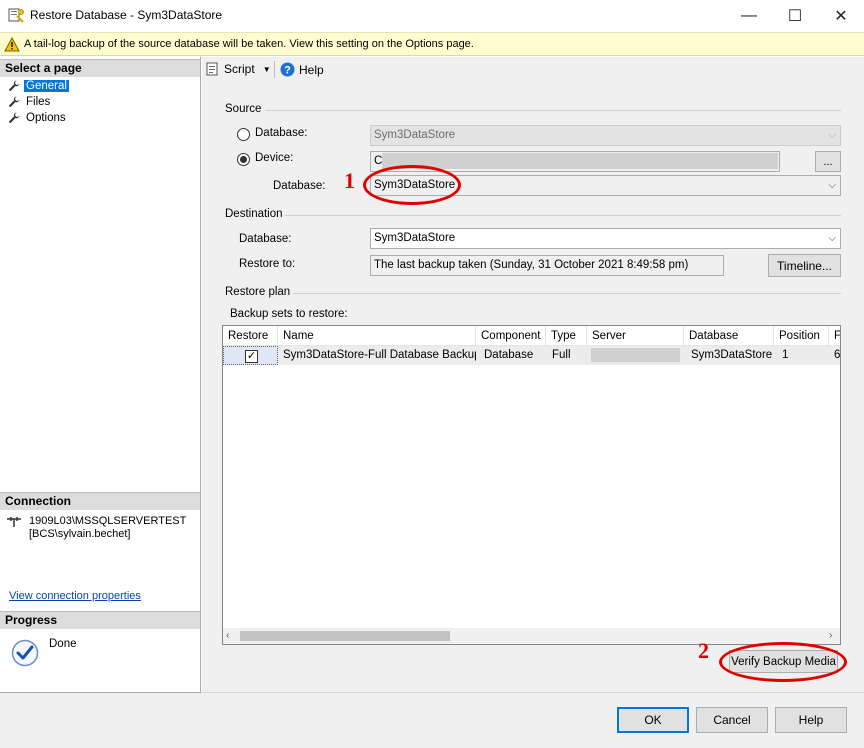  Describe the element at coordinates (274, 158) in the screenshot. I see `device-radio-label: Device:` at that location.